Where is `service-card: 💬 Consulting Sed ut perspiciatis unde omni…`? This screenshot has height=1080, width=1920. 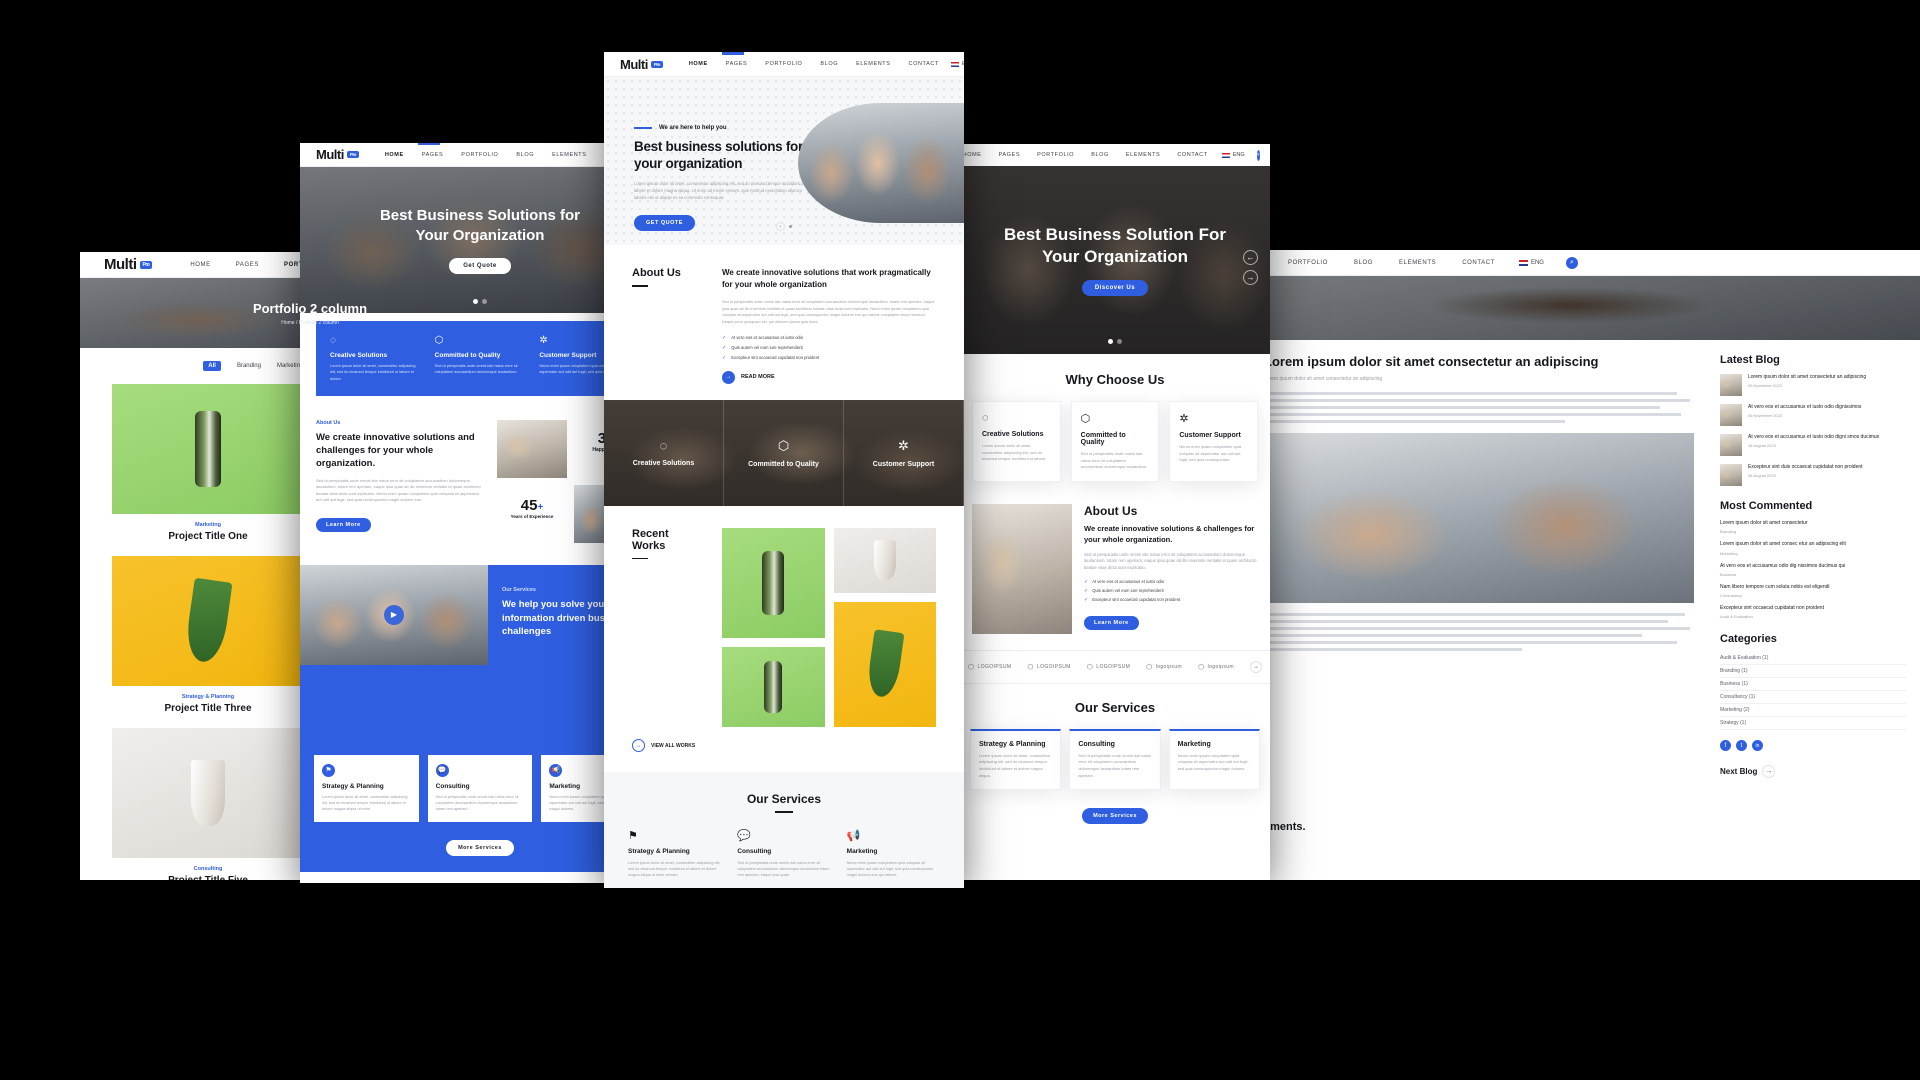 service-card: 💬 Consulting Sed ut perspiciatis unde omni… is located at coordinates (480, 788).